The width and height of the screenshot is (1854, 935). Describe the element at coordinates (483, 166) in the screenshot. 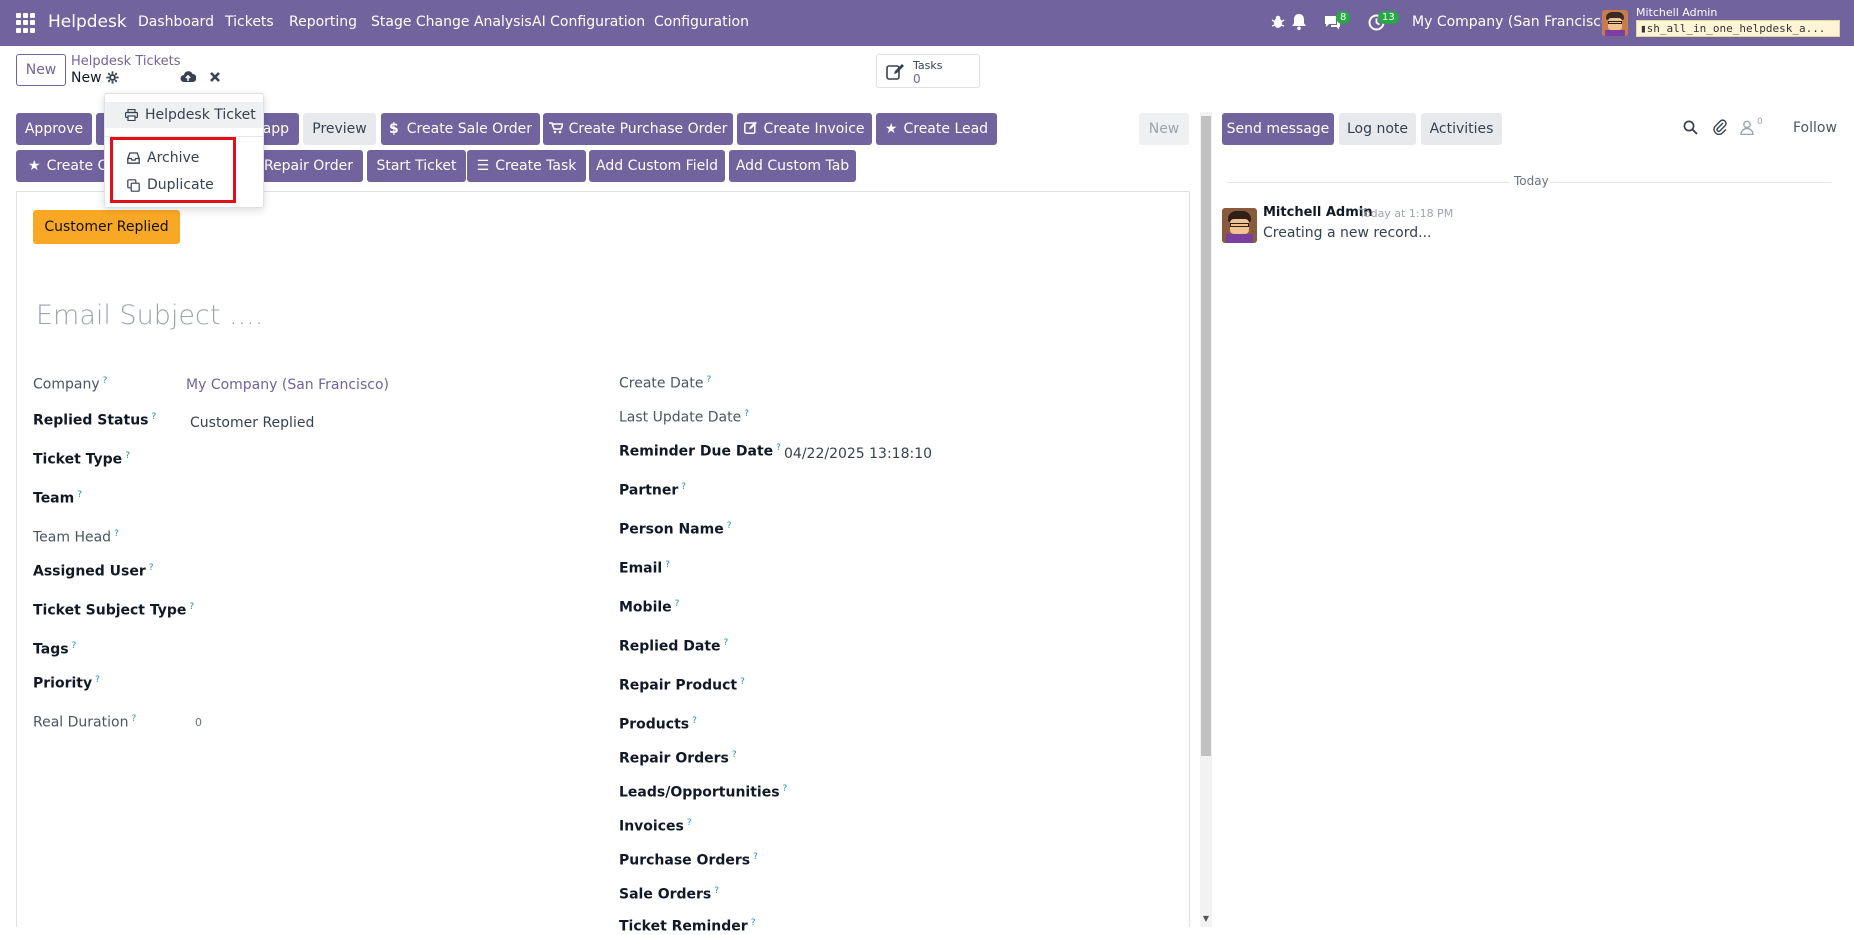

I see `list-icon: ☰` at that location.